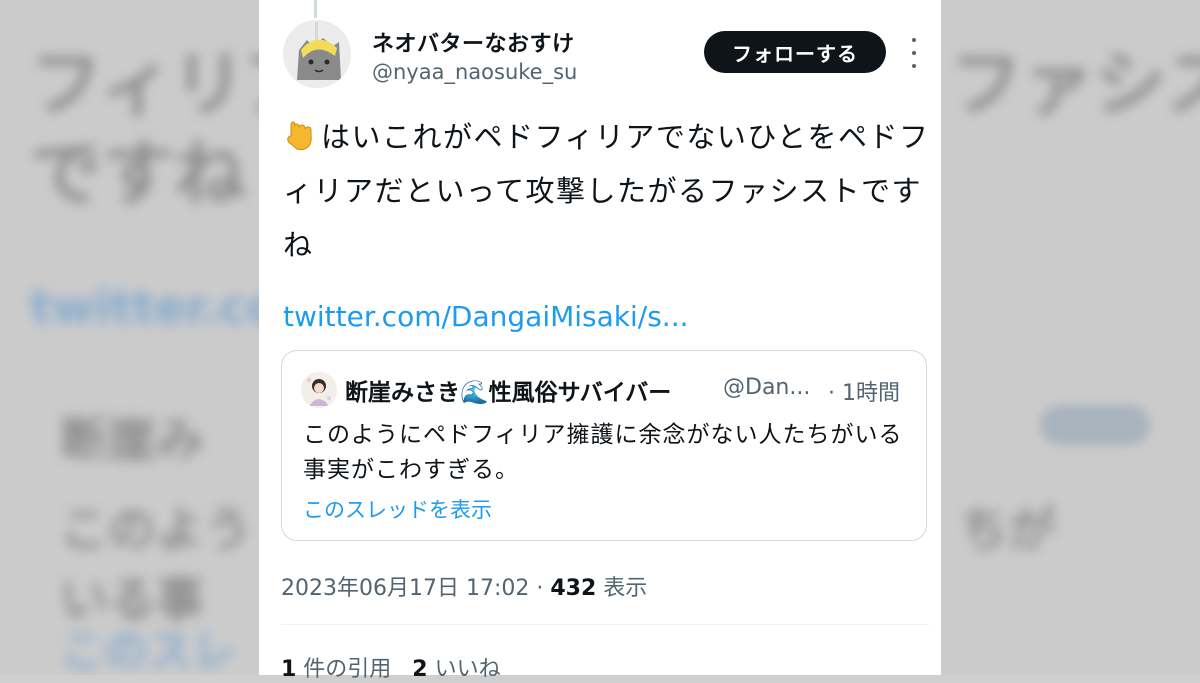 Image resolution: width=1200 pixels, height=683 pixels. Describe the element at coordinates (299, 136) in the screenshot. I see `pointing-down-finger-icon` at that location.